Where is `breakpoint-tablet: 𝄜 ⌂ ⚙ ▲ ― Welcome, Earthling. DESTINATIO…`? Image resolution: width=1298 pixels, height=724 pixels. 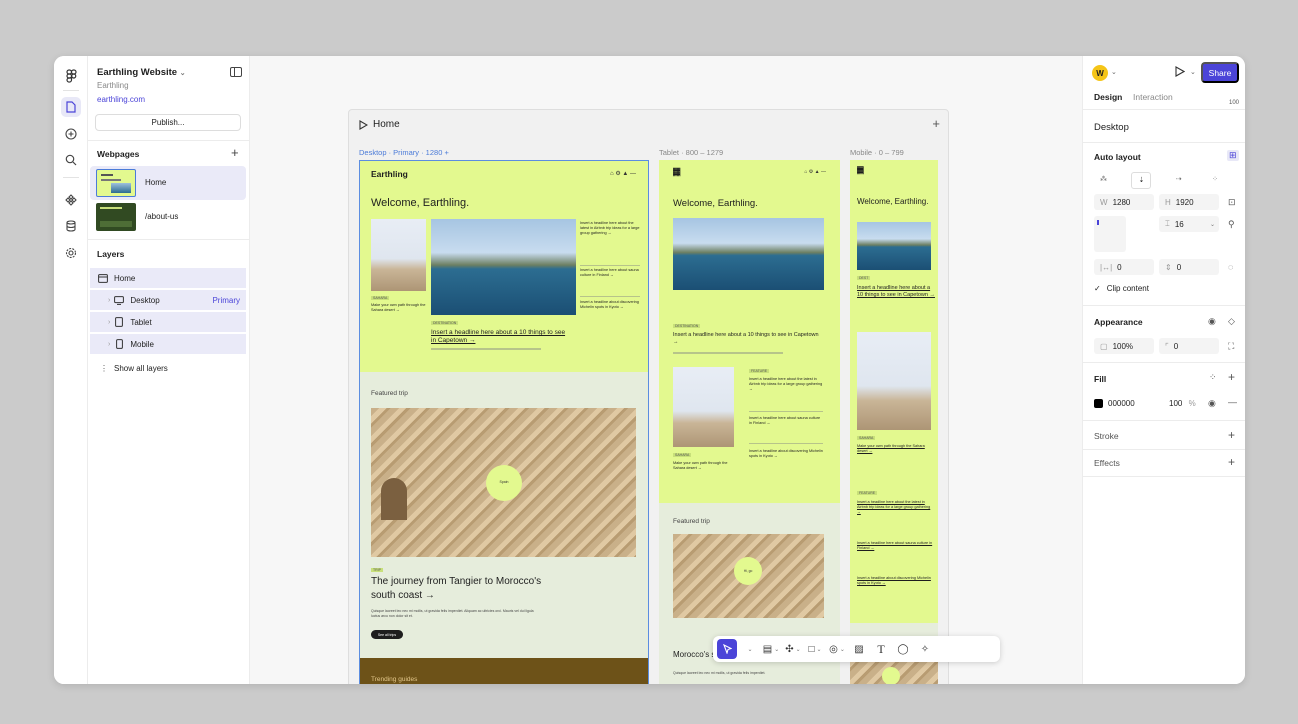 breakpoint-tablet: 𝄜 ⌂ ⚙ ▲ ― Welcome, Earthling. DESTINATIO… is located at coordinates (749, 422).